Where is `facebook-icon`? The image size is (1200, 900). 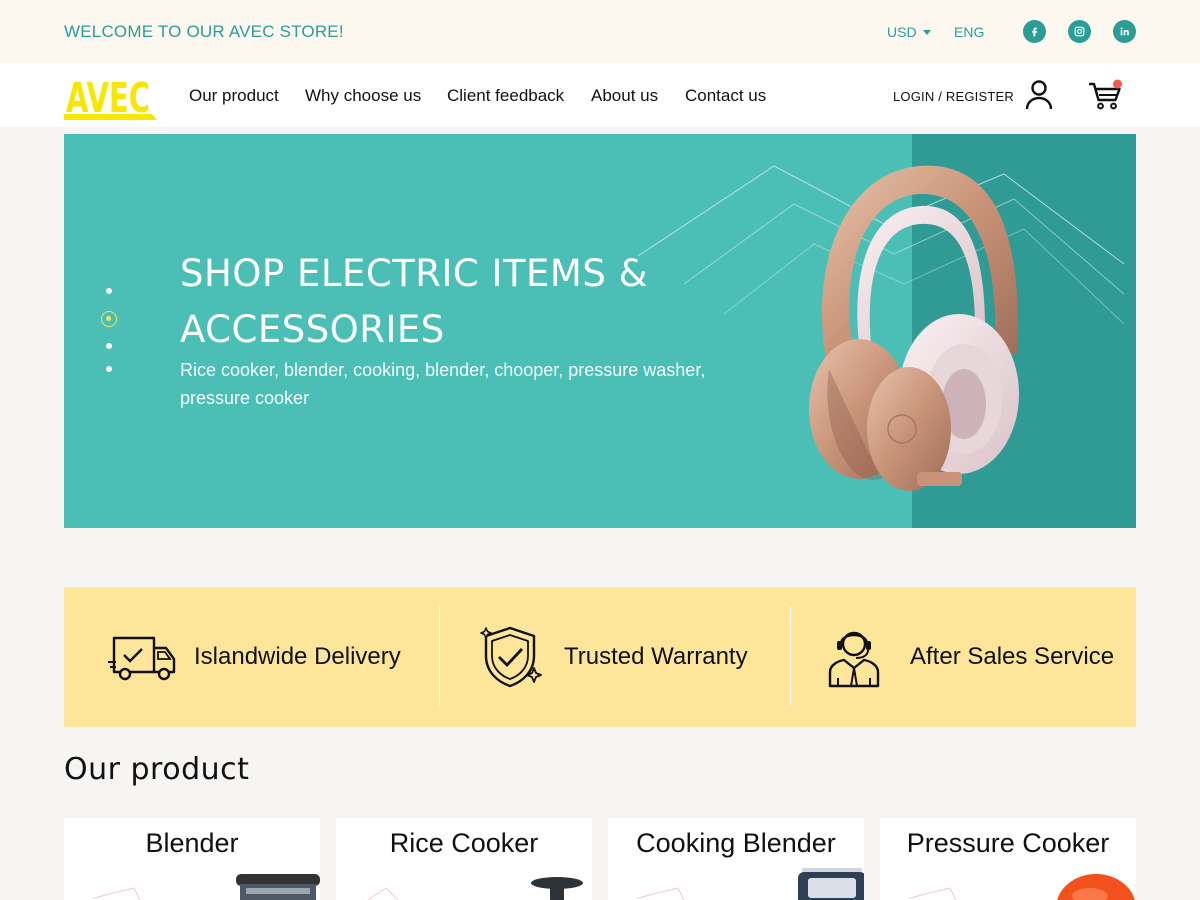
facebook-icon is located at coordinates (1034, 31).